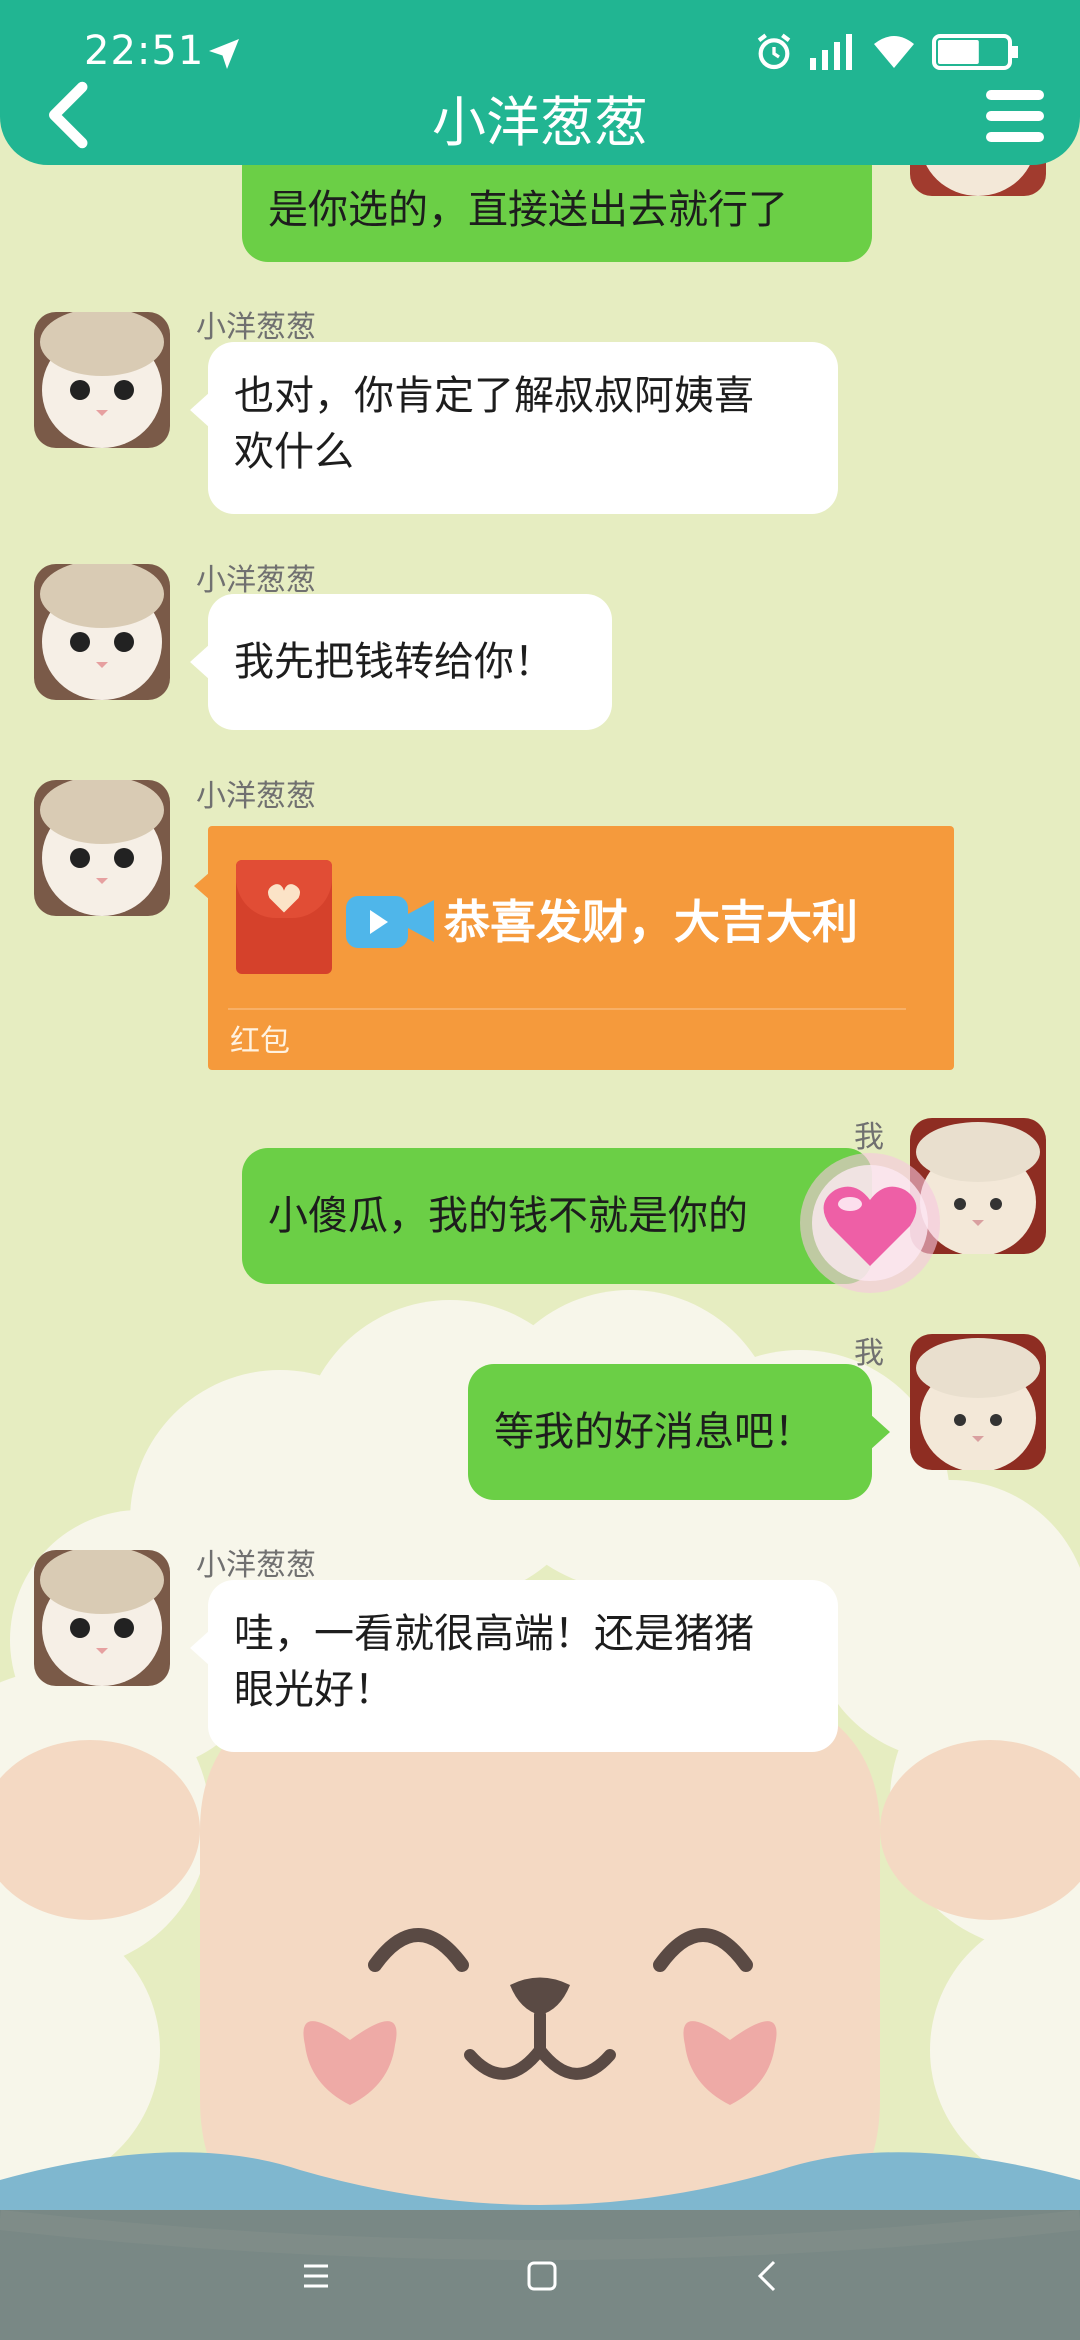  I want to click on location-arrow-icon, so click(224, 54).